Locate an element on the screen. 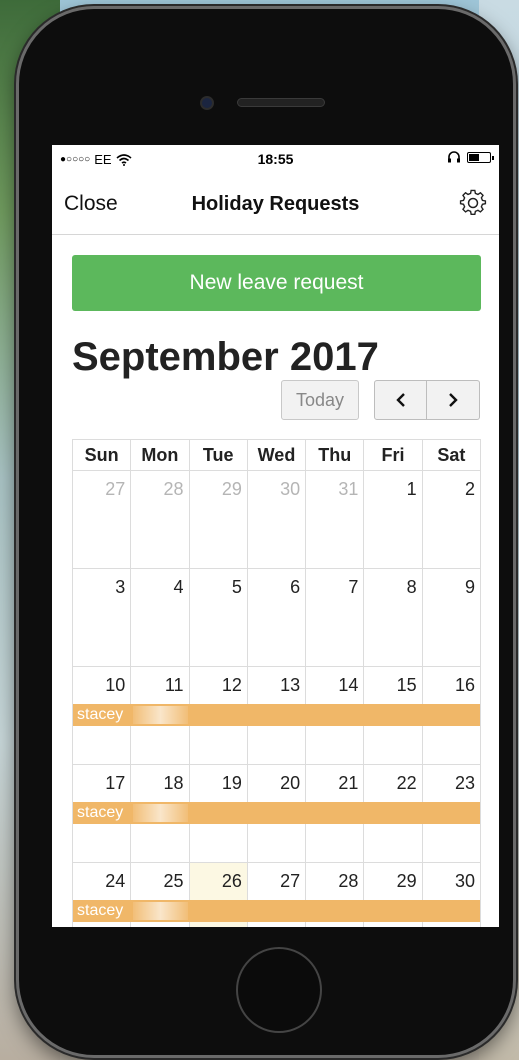 This screenshot has width=519, height=1060. day-cell: 8 is located at coordinates (392, 617).